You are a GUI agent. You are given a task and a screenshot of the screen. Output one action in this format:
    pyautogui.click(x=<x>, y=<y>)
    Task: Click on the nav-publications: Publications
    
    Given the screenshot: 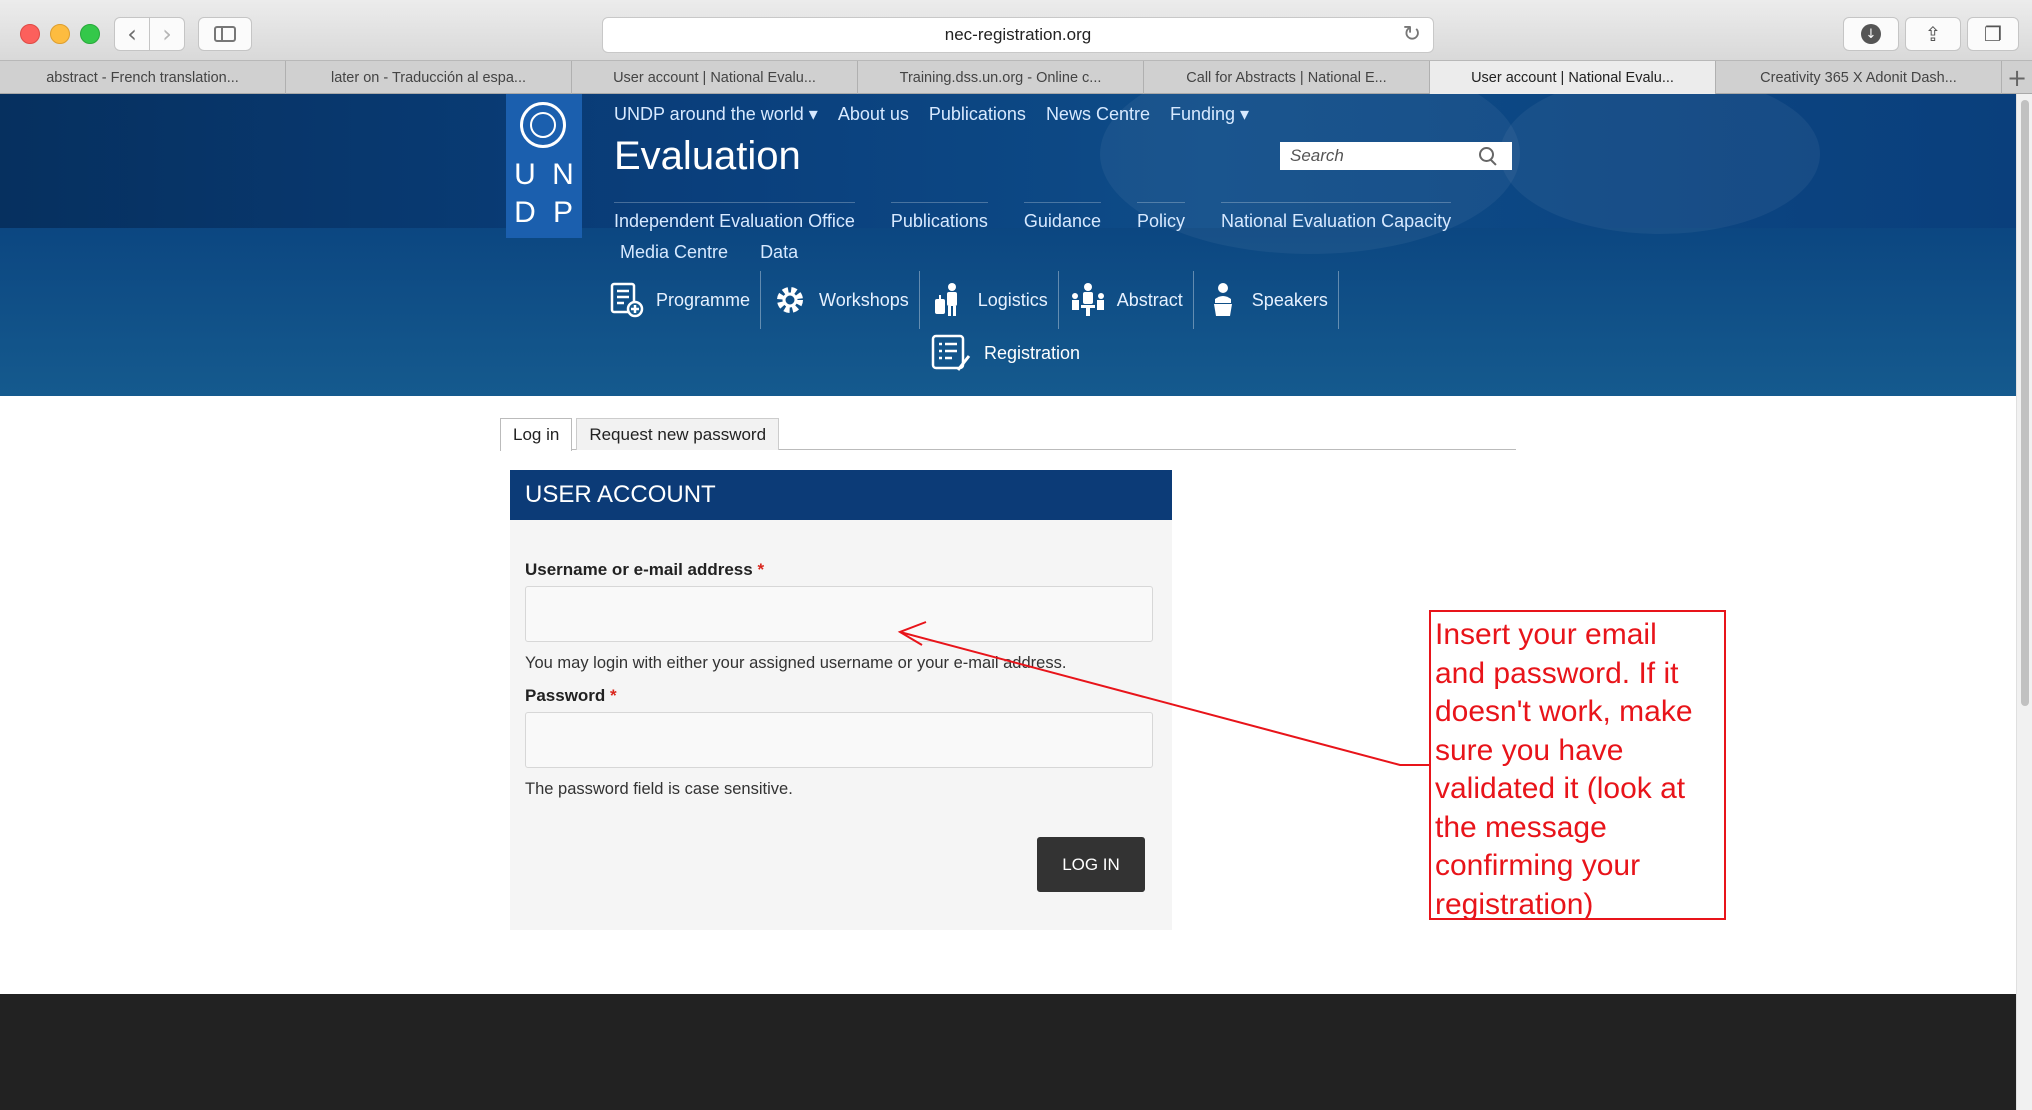 What is the action you would take?
    pyautogui.click(x=939, y=217)
    